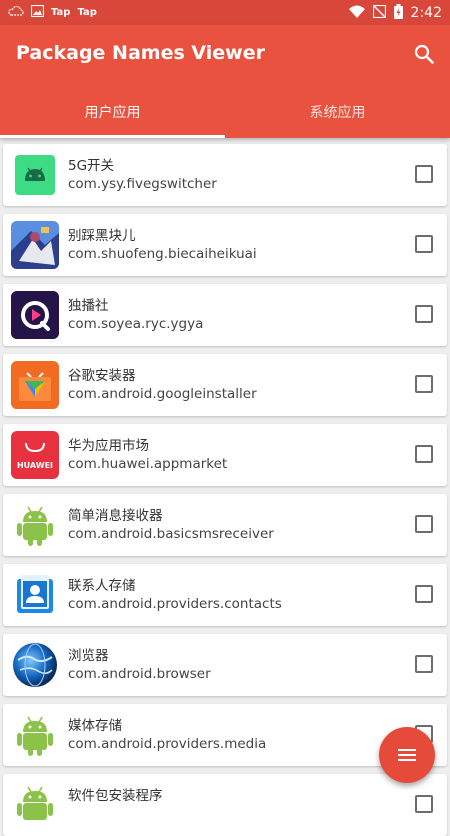 Image resolution: width=450 pixels, height=836 pixels. I want to click on game-icon, so click(35, 245).